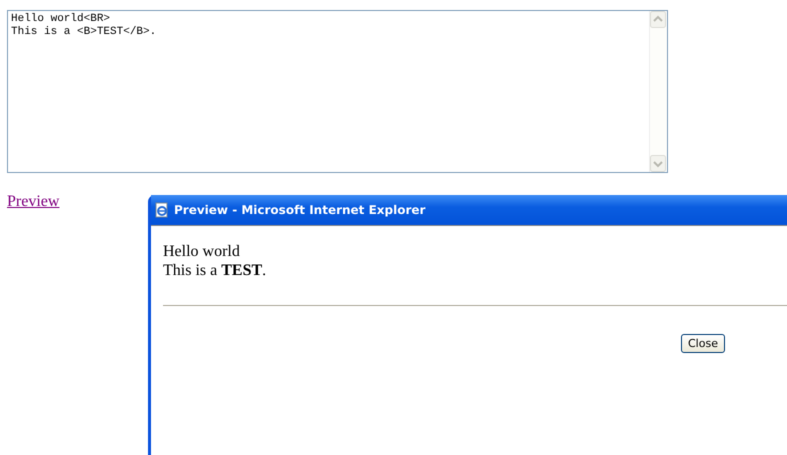 Image resolution: width=787 pixels, height=455 pixels. What do you see at coordinates (658, 163) in the screenshot?
I see `scroll-down-icon` at bounding box center [658, 163].